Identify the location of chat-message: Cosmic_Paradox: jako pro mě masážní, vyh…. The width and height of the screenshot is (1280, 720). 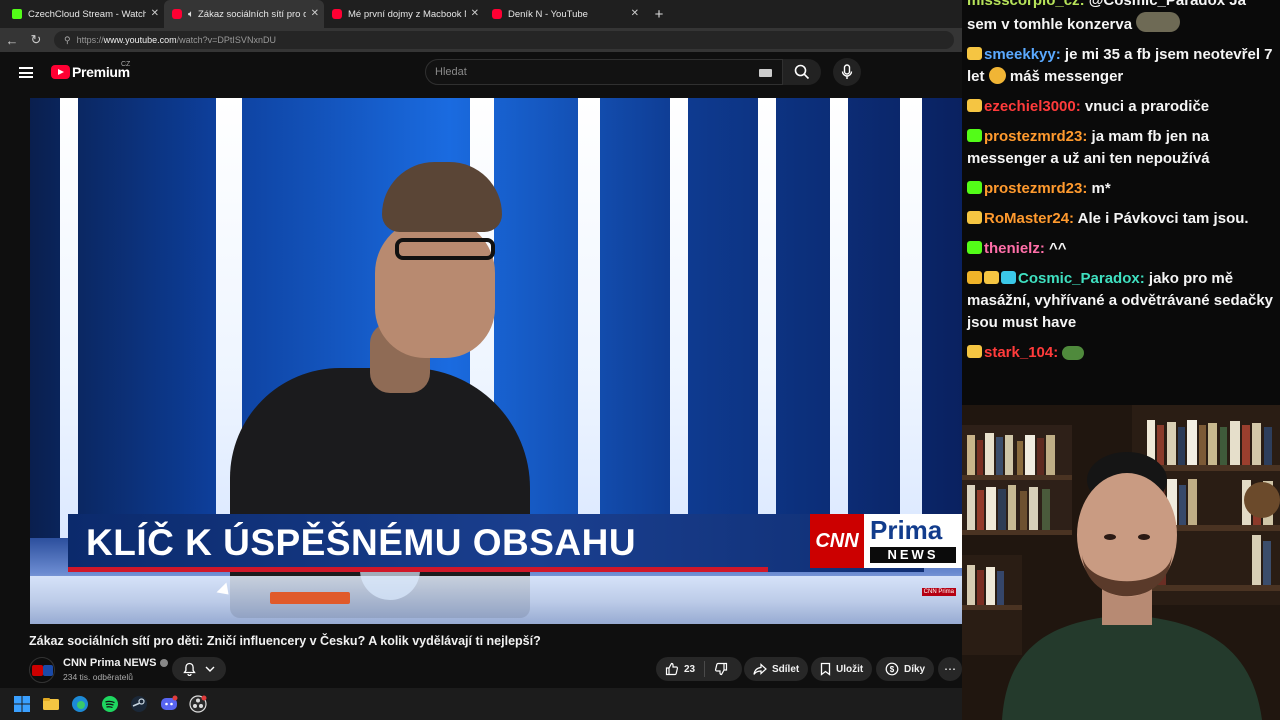
(1121, 301).